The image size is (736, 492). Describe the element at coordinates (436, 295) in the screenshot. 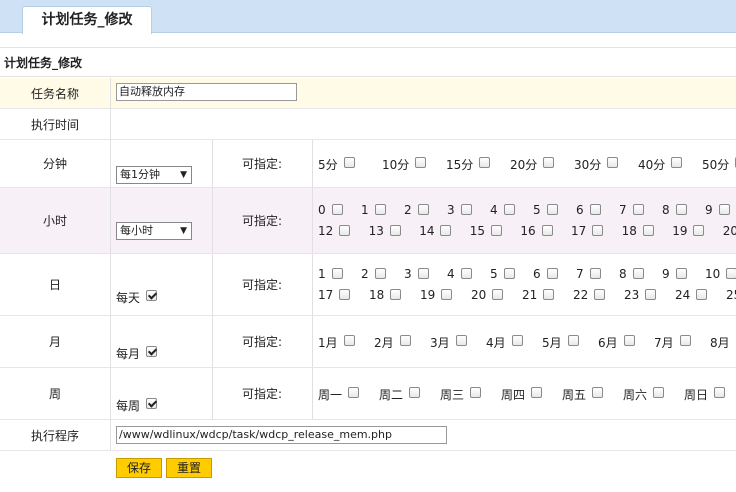

I see `day-option-19: 19` at that location.